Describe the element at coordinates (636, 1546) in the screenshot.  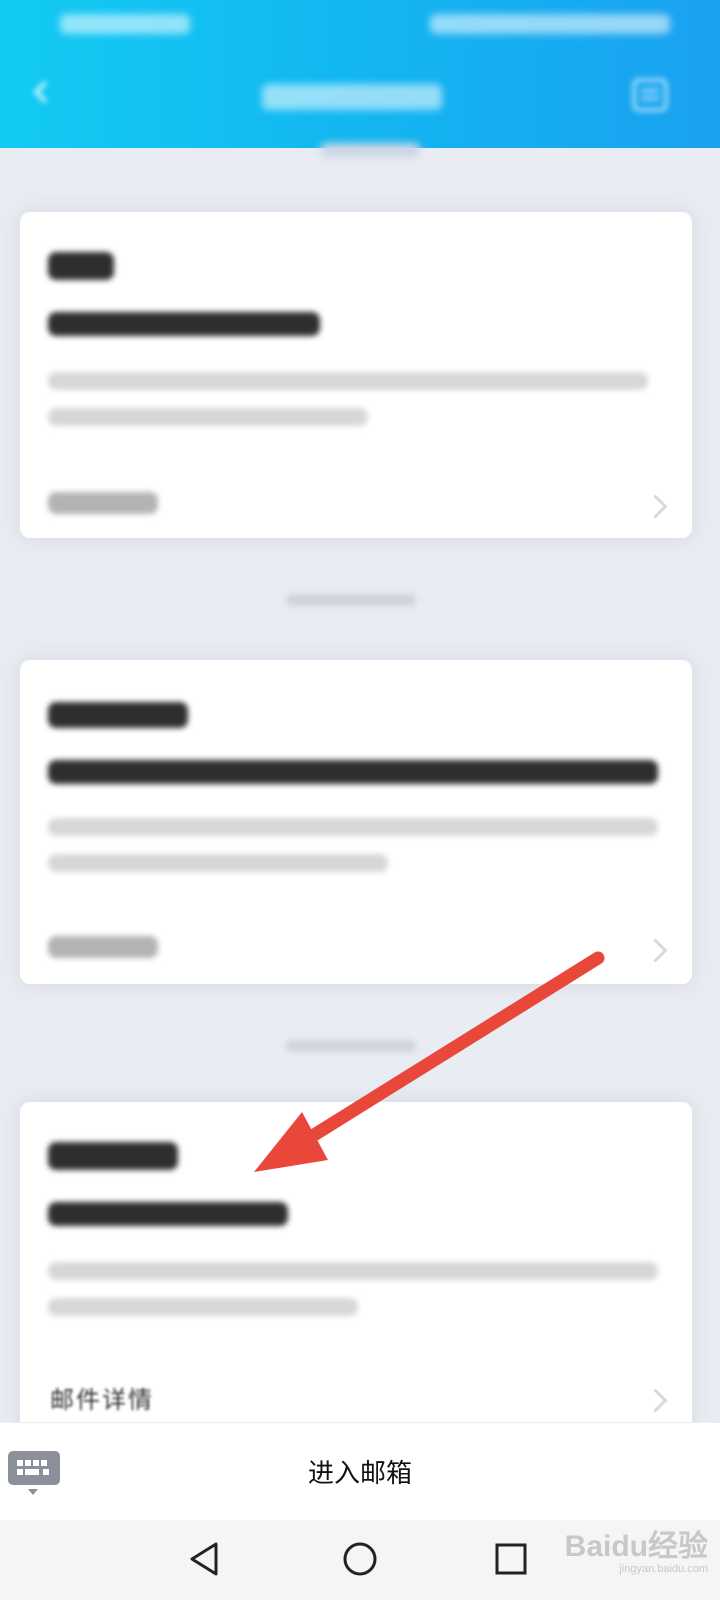
I see `watermark-brand: Baidu经验` at that location.